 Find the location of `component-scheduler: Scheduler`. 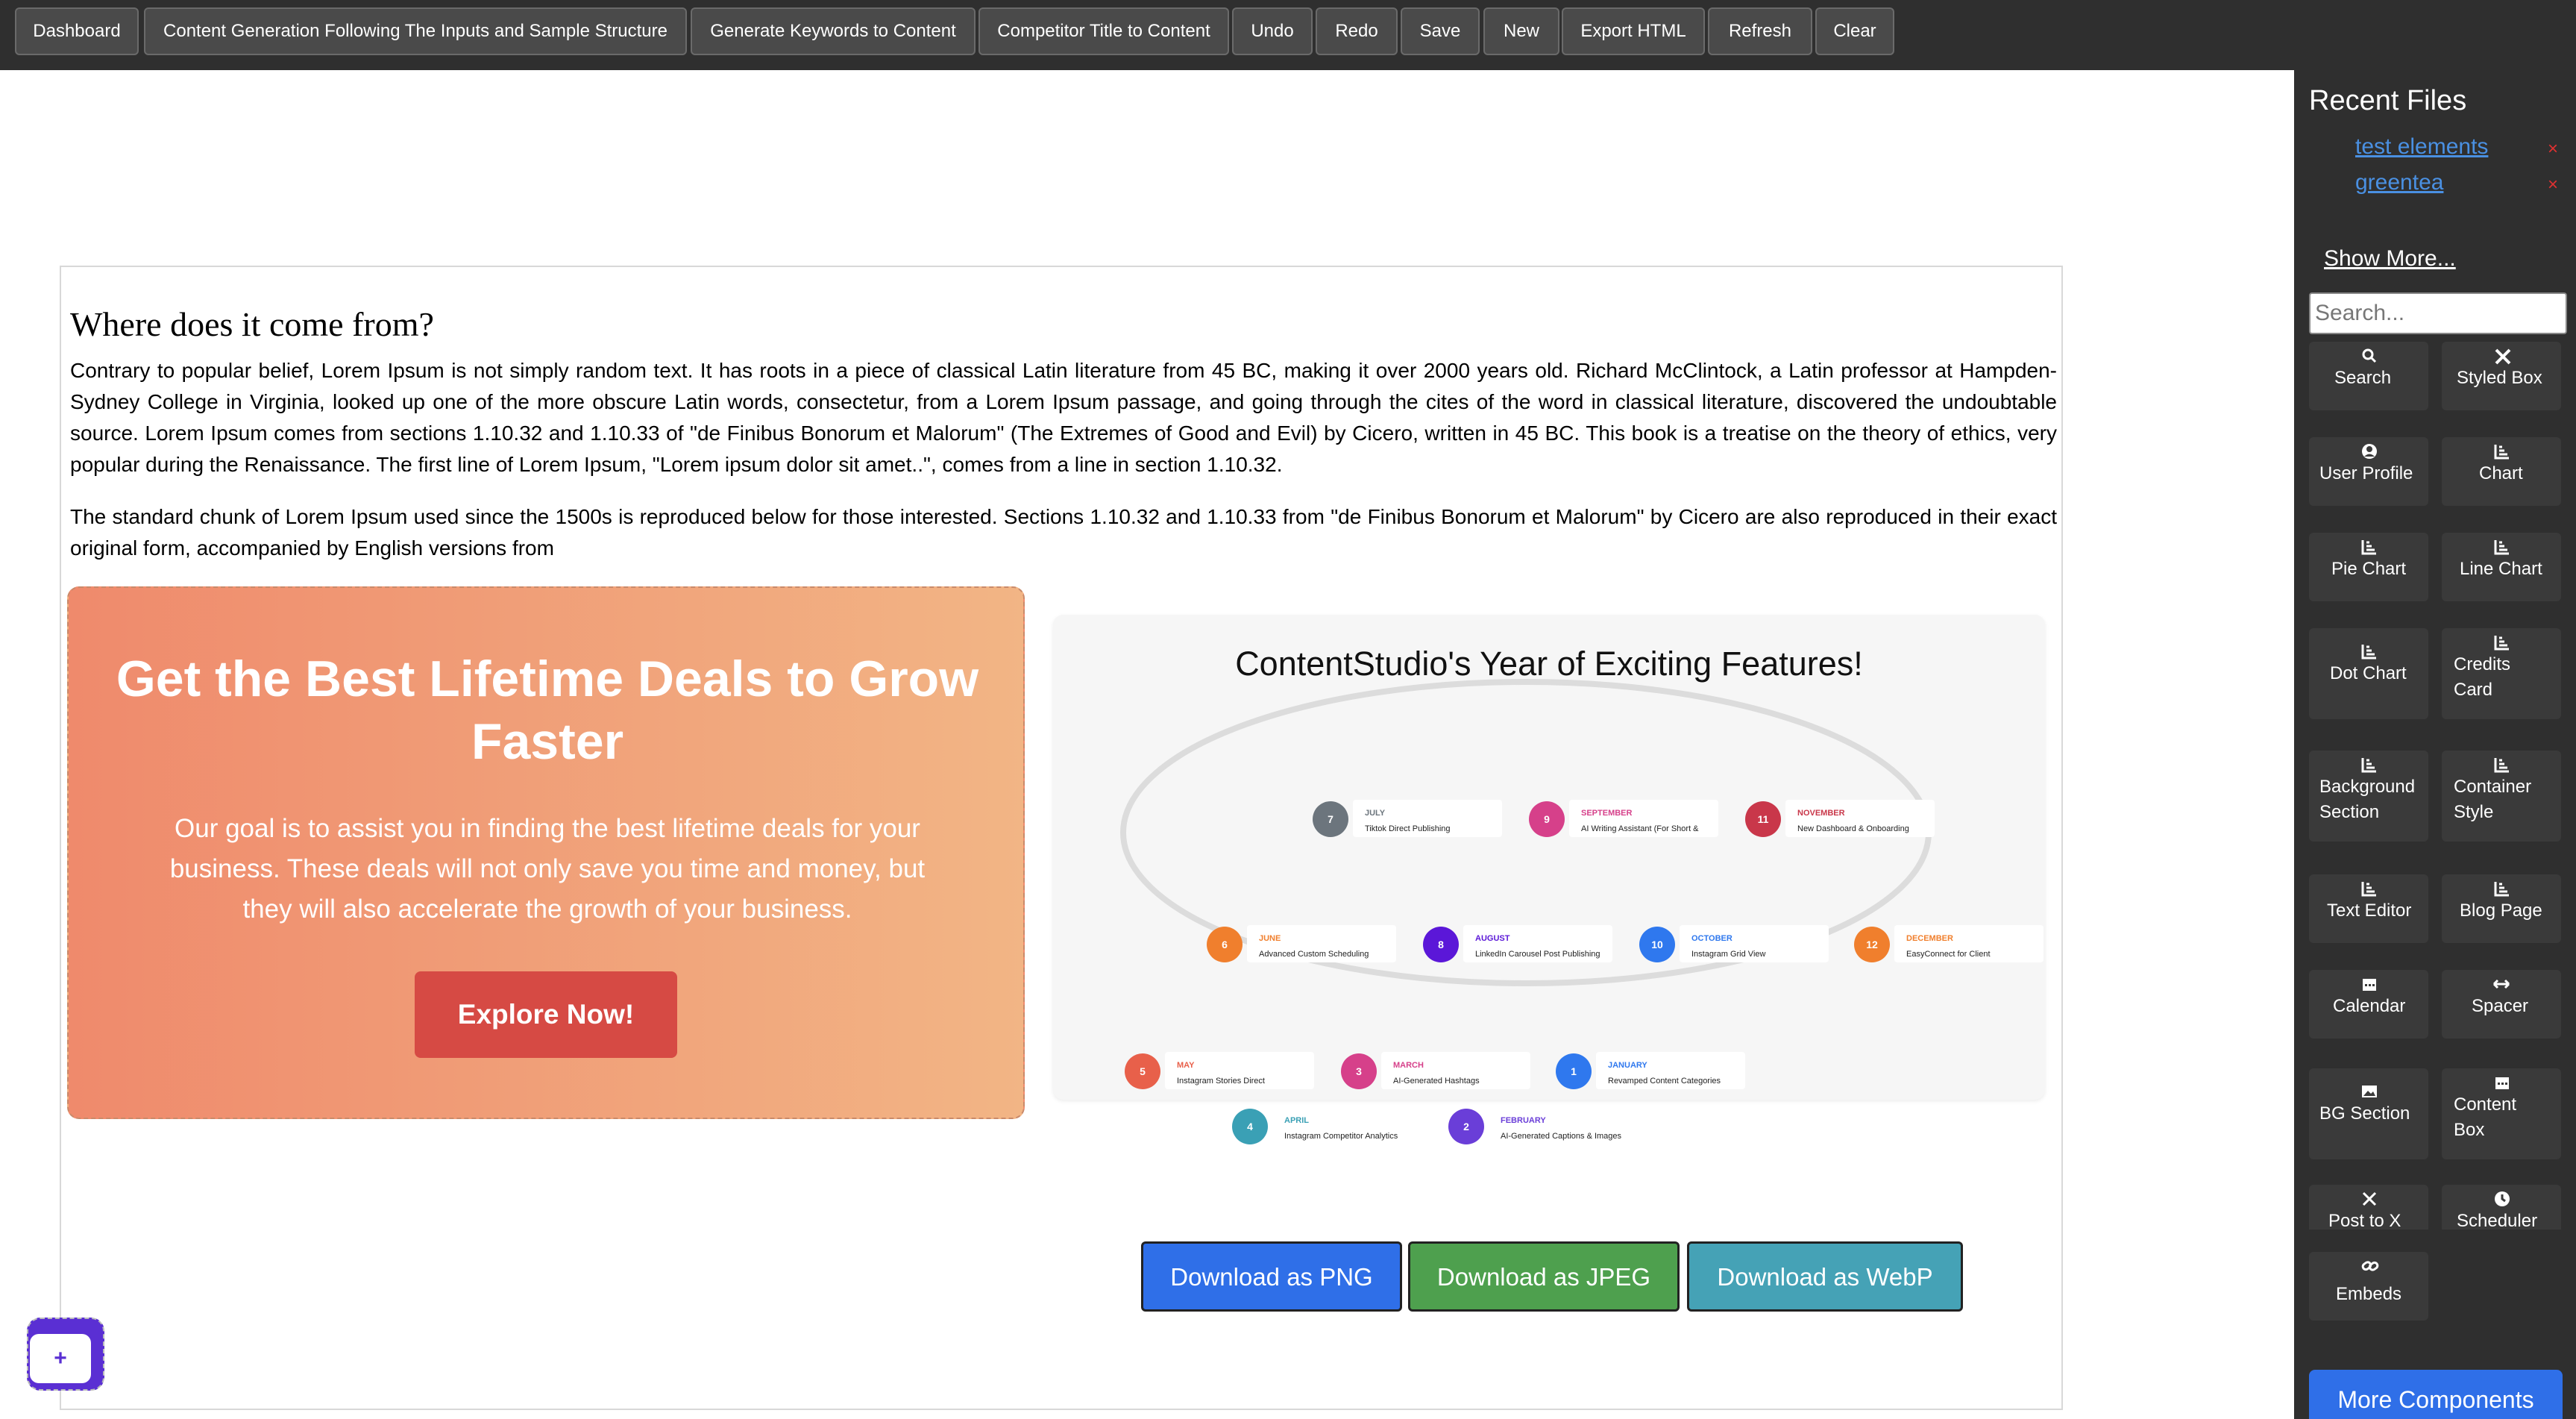

component-scheduler: Scheduler is located at coordinates (2502, 1207).